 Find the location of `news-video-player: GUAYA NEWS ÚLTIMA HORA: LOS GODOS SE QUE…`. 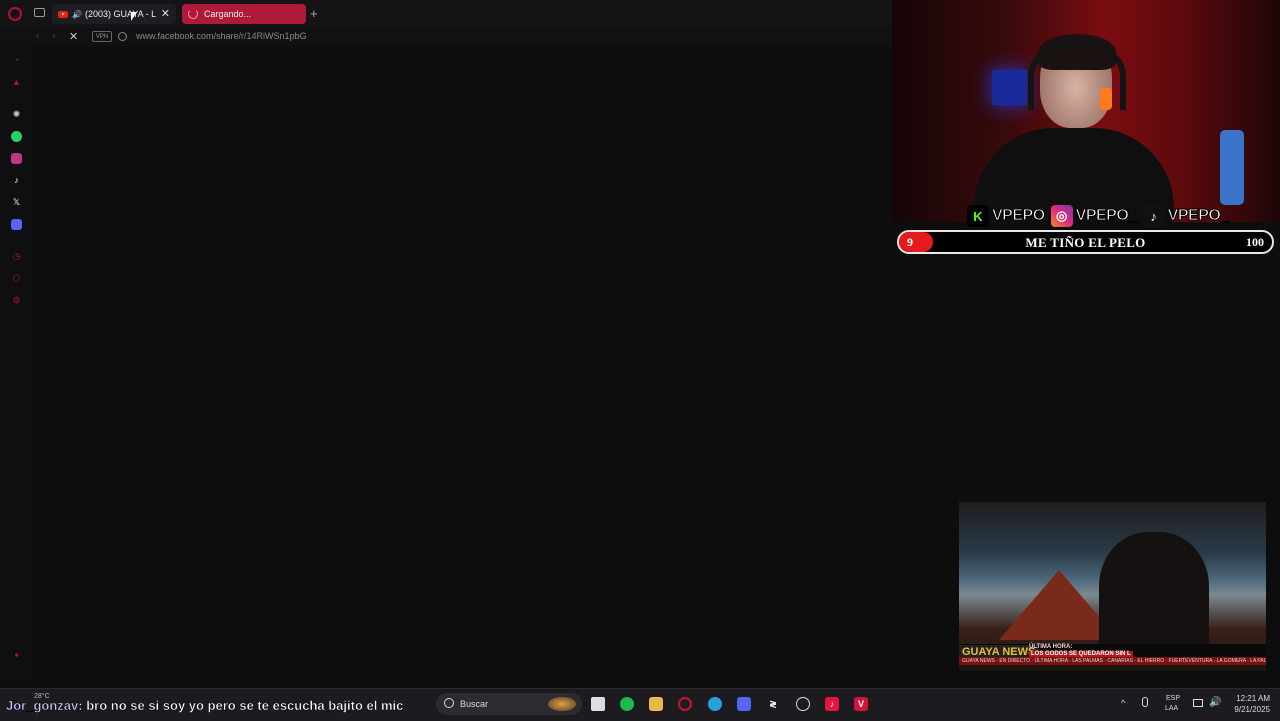

news-video-player: GUAYA NEWS ÚLTIMA HORA: LOS GODOS SE QUE… is located at coordinates (1112, 586).